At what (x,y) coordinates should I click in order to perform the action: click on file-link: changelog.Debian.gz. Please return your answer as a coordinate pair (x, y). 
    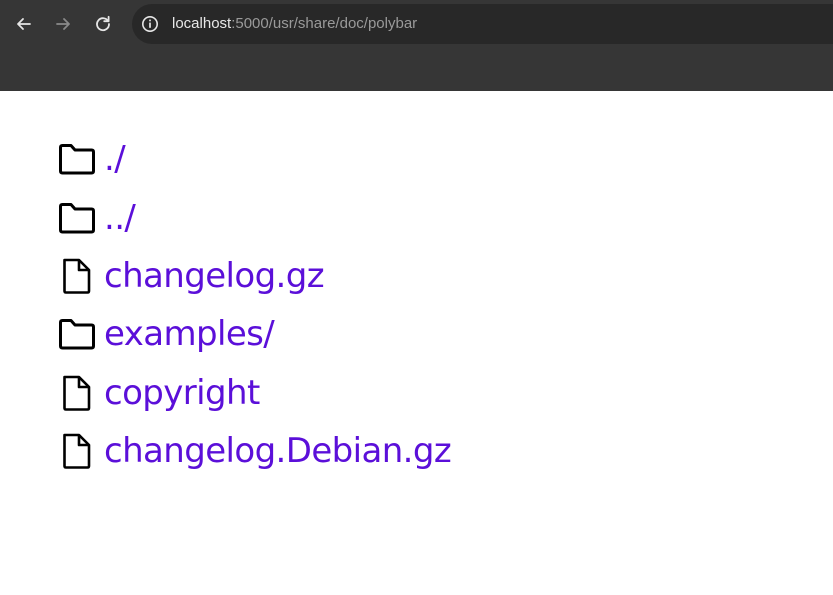
    Looking at the image, I should click on (278, 451).